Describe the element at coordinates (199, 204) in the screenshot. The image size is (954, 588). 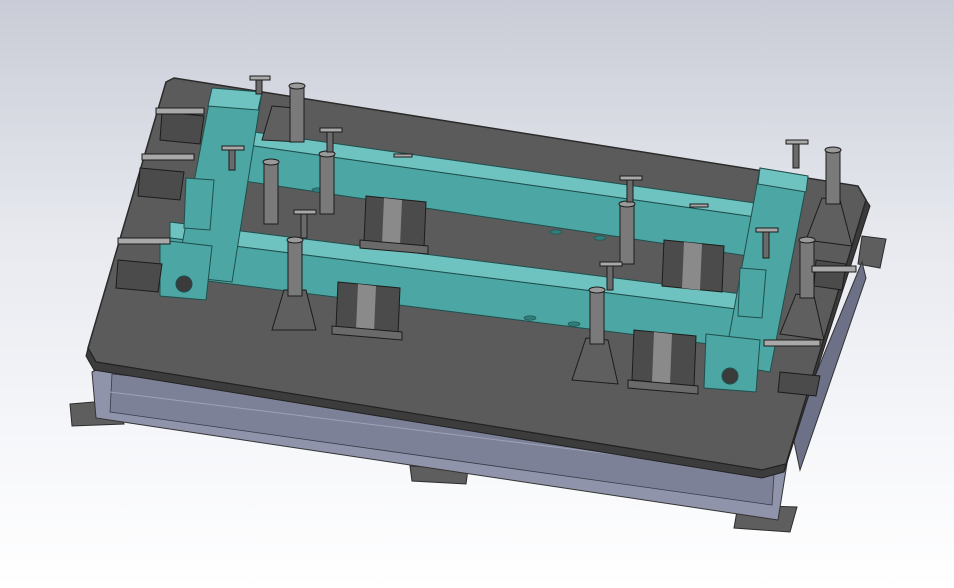
I see `left-upright-box` at that location.